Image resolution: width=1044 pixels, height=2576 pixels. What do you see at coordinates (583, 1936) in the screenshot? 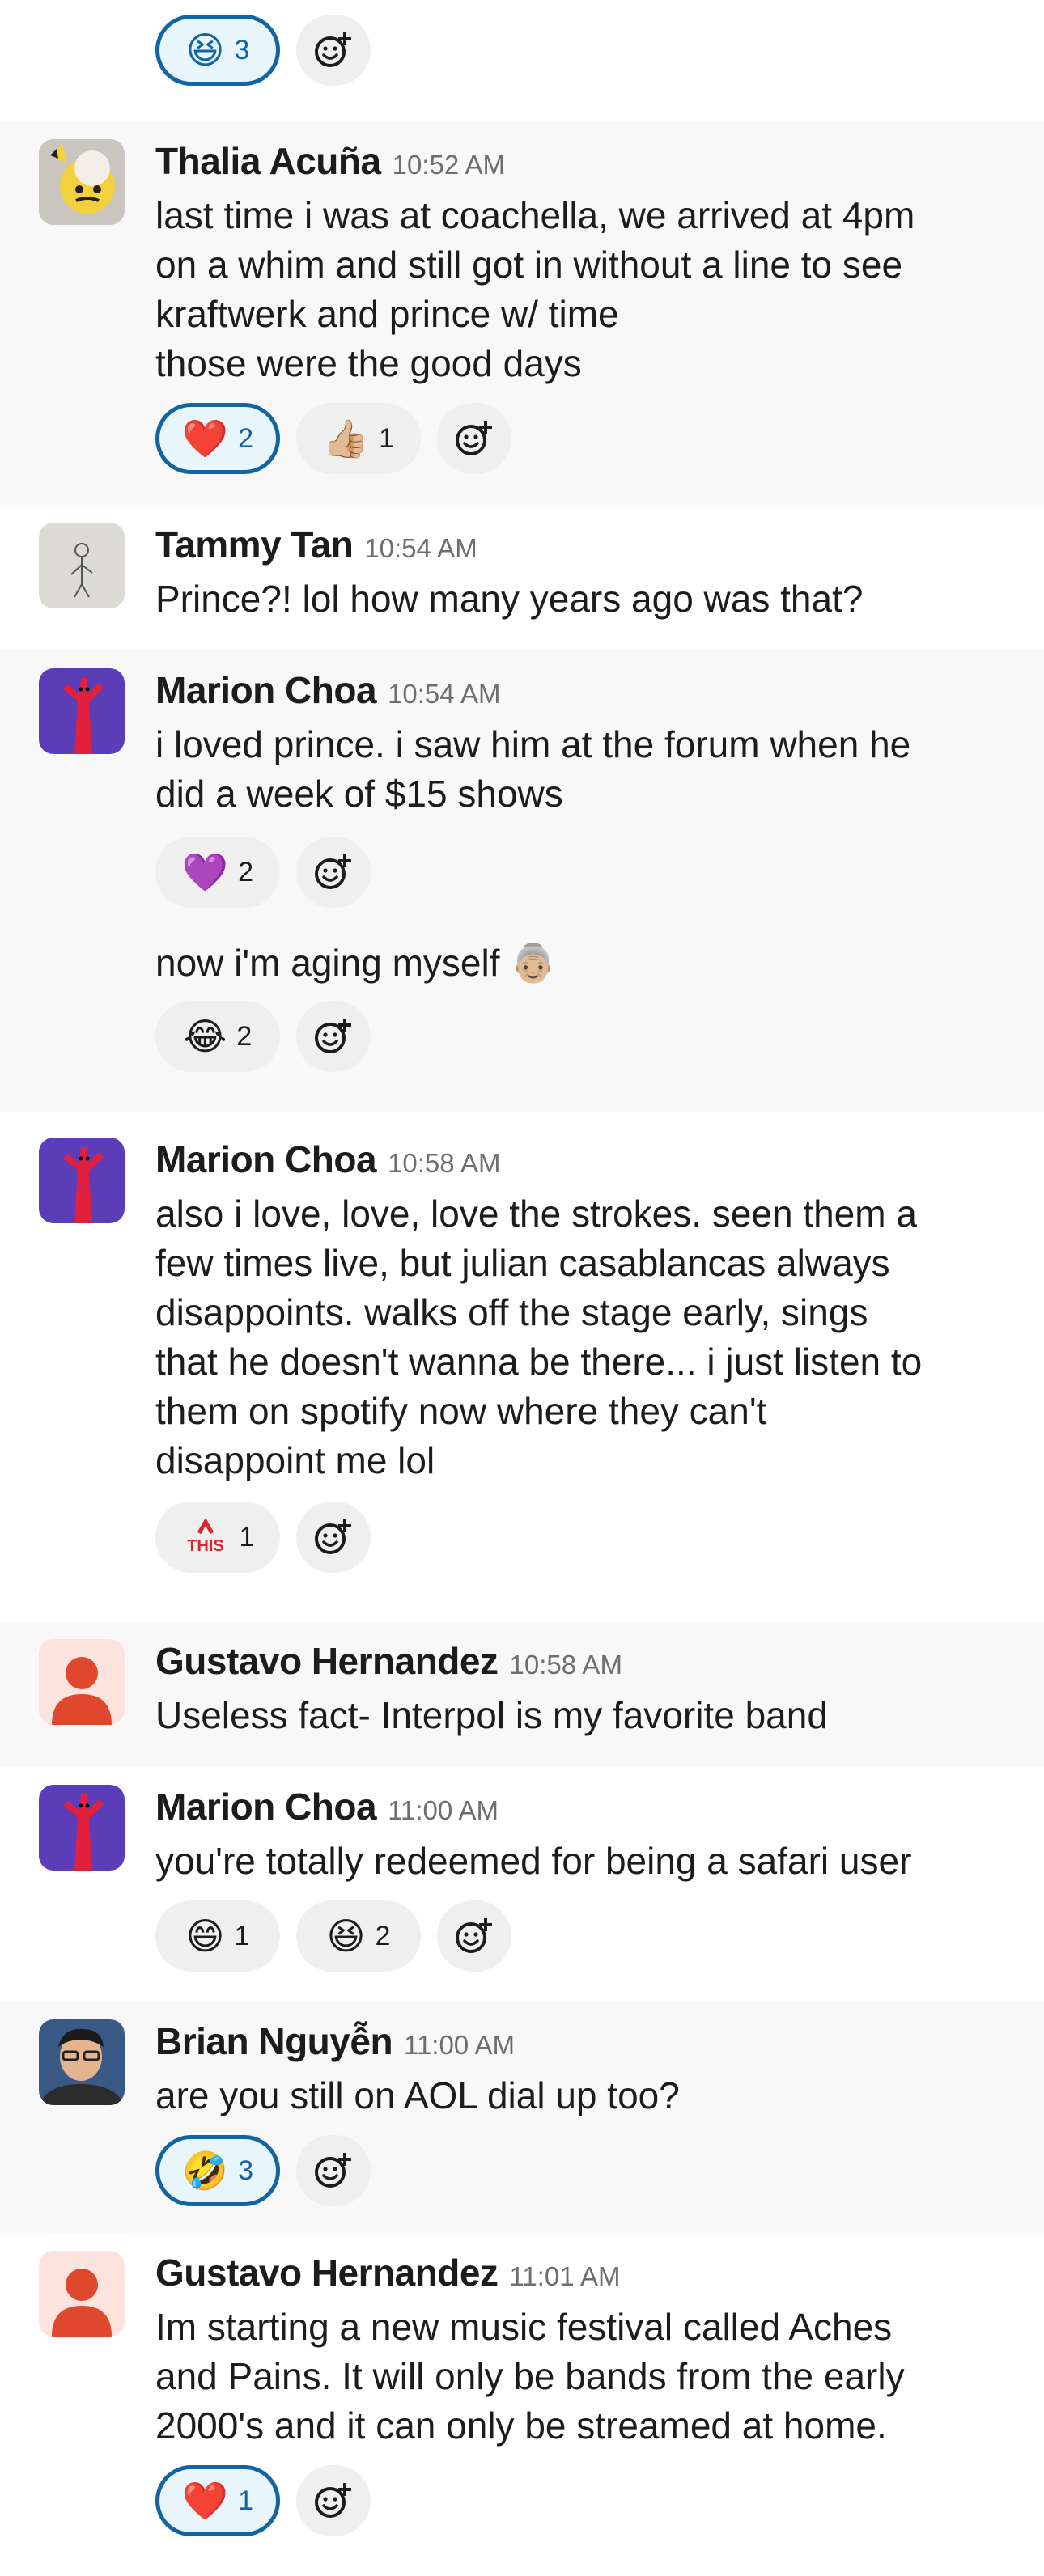
I see `reaction-bar: 😄 1 😆 2` at bounding box center [583, 1936].